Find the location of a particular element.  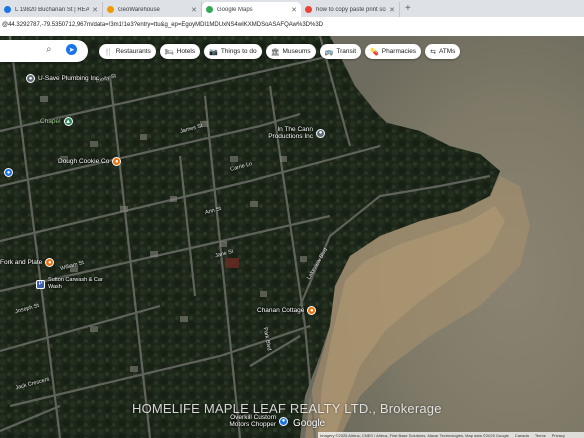

place-pin-overkill: Overkill Custom Motors Chopper ● is located at coordinates (258, 421).